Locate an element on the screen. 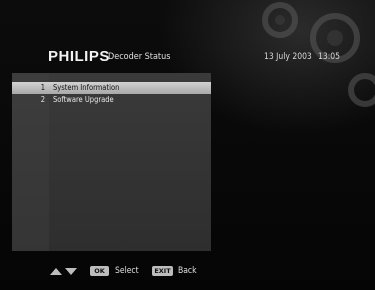 This screenshot has height=290, width=375. back-hint-label: Back is located at coordinates (187, 271).